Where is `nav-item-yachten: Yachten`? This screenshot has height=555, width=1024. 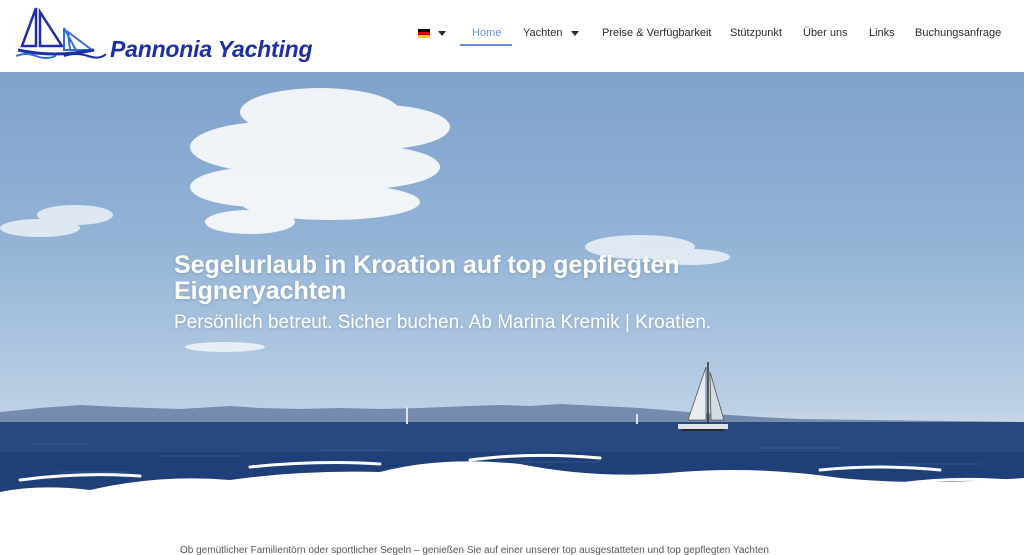
nav-item-yachten: Yachten is located at coordinates (551, 33).